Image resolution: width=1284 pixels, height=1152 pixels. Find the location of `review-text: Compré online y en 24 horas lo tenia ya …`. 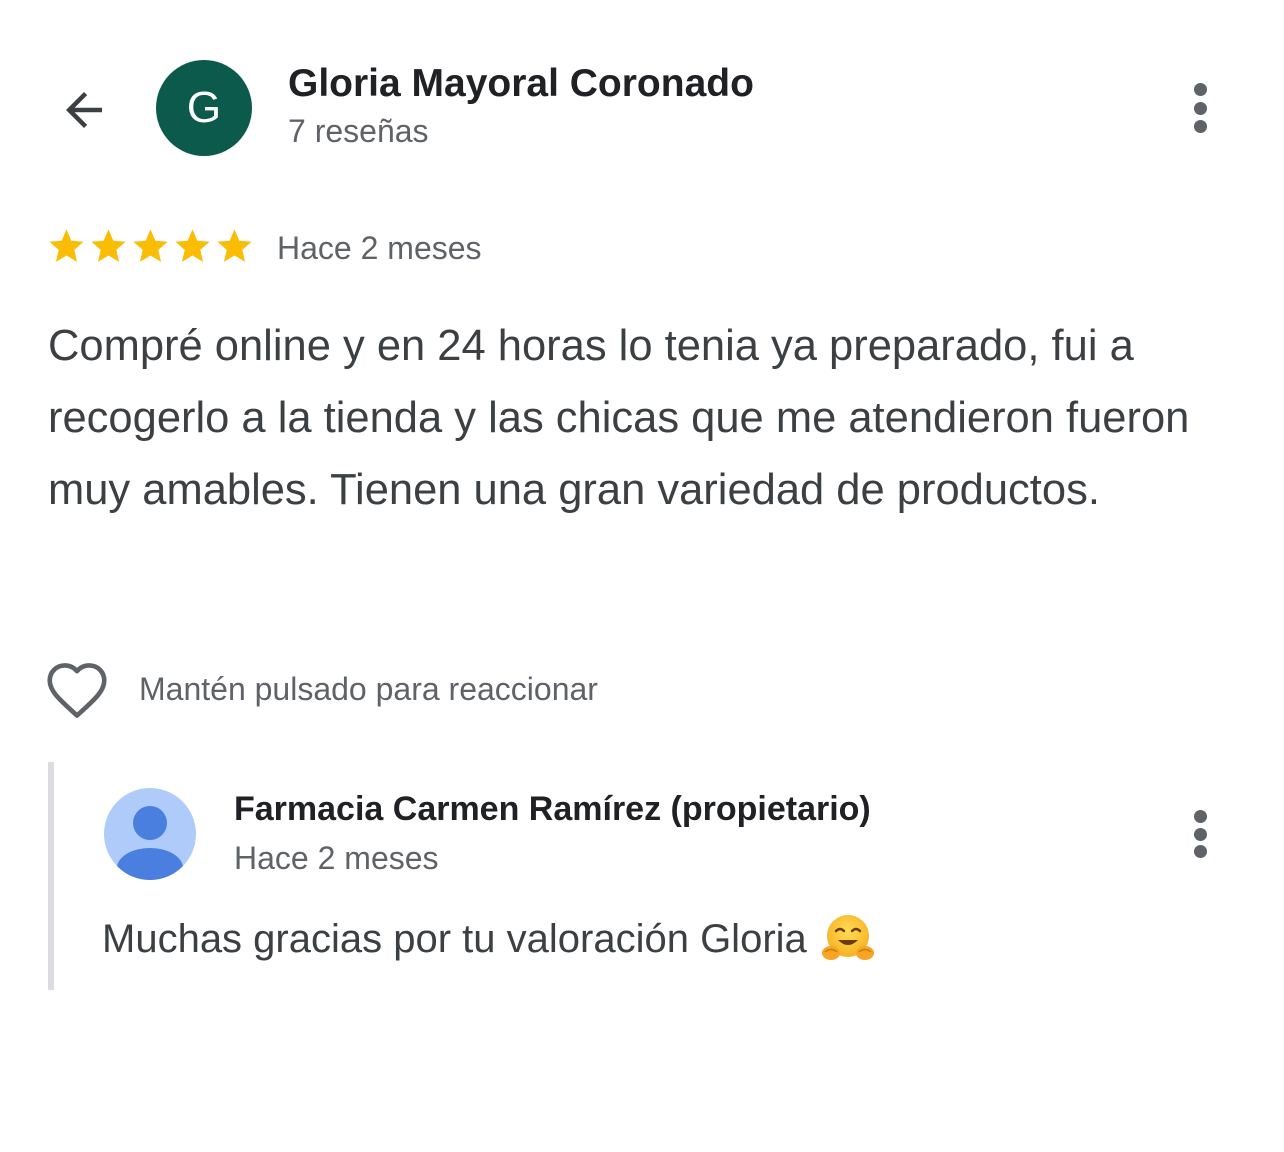

review-text: Compré online y en 24 horas lo tenia ya … is located at coordinates (619, 418).